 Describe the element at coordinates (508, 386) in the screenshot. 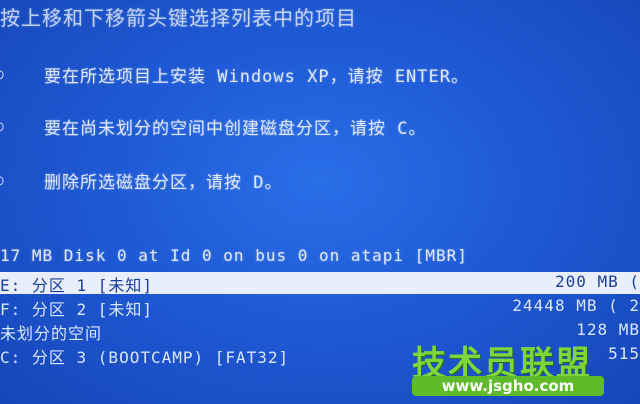

I see `watermark-url: www.jsgho.com` at that location.